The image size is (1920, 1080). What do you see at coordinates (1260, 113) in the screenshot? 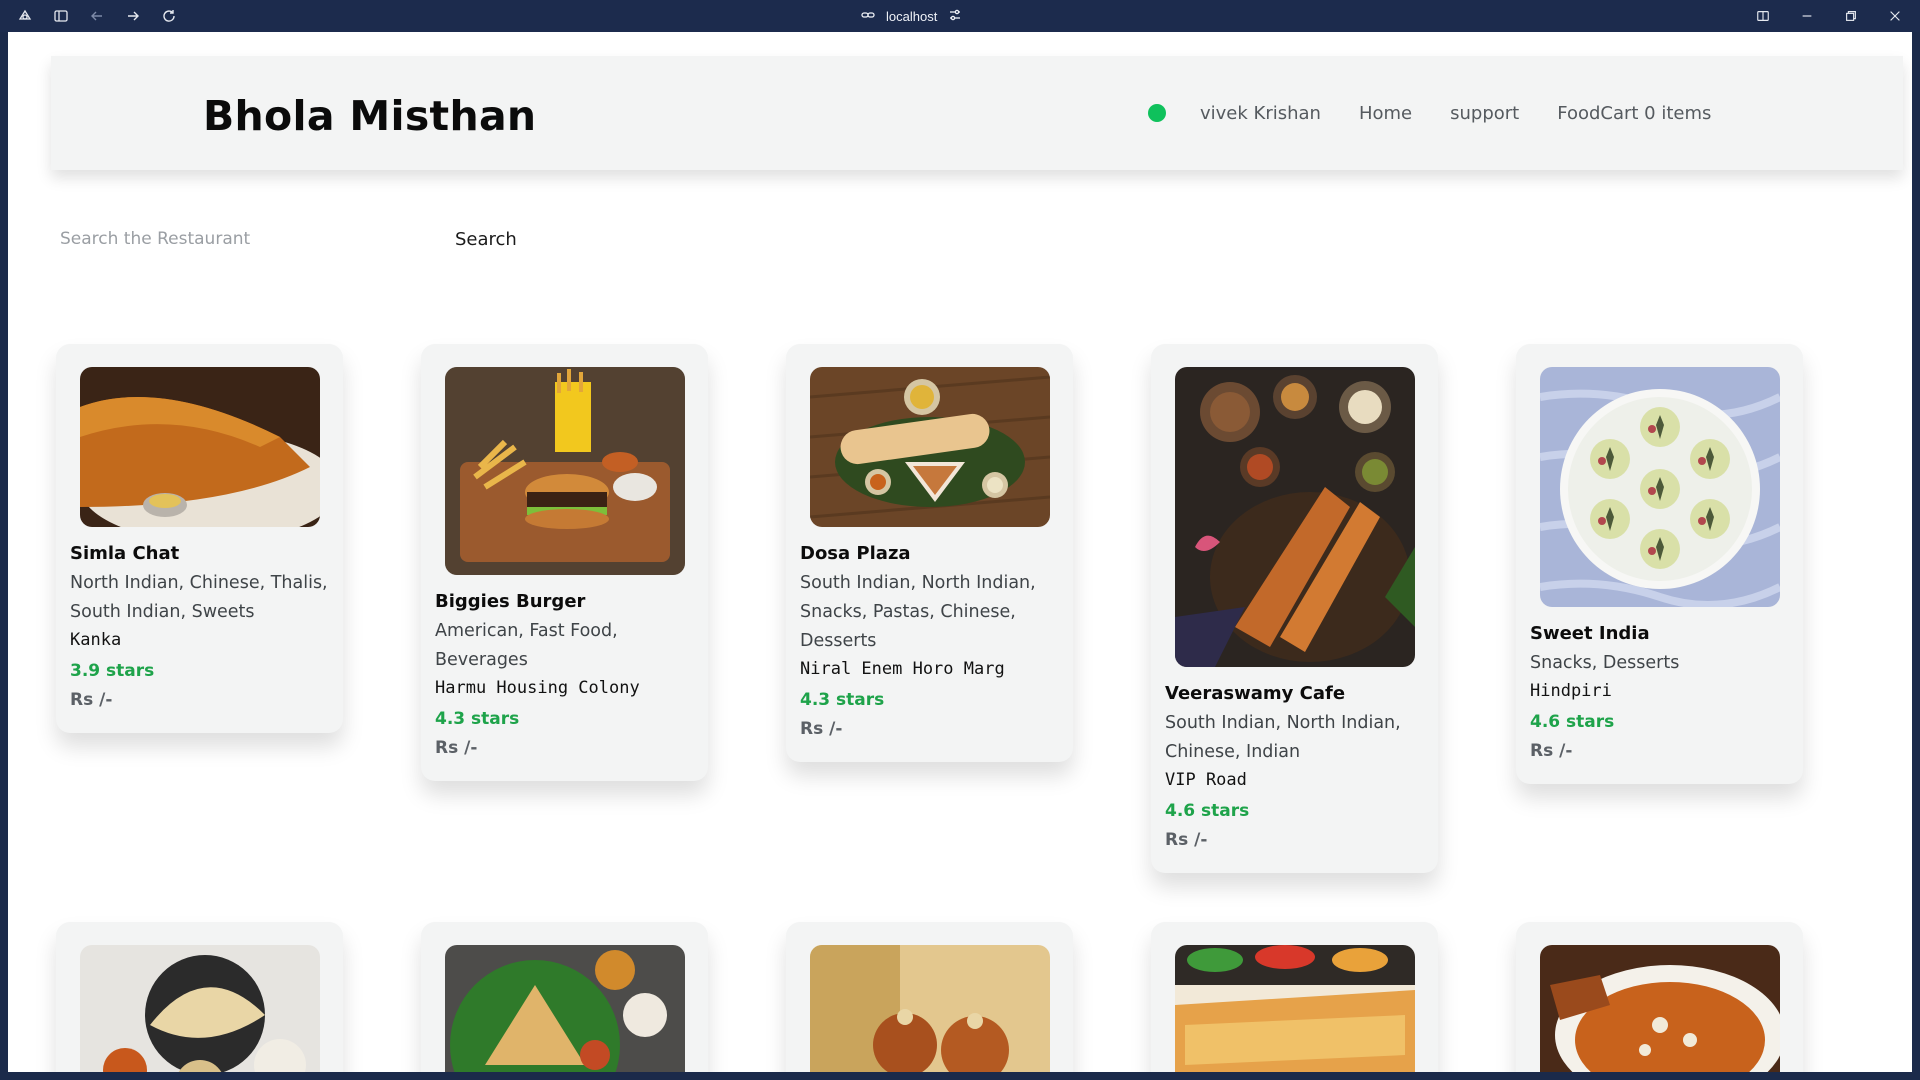
I see `nav-user-name: vivek Krishan` at bounding box center [1260, 113].